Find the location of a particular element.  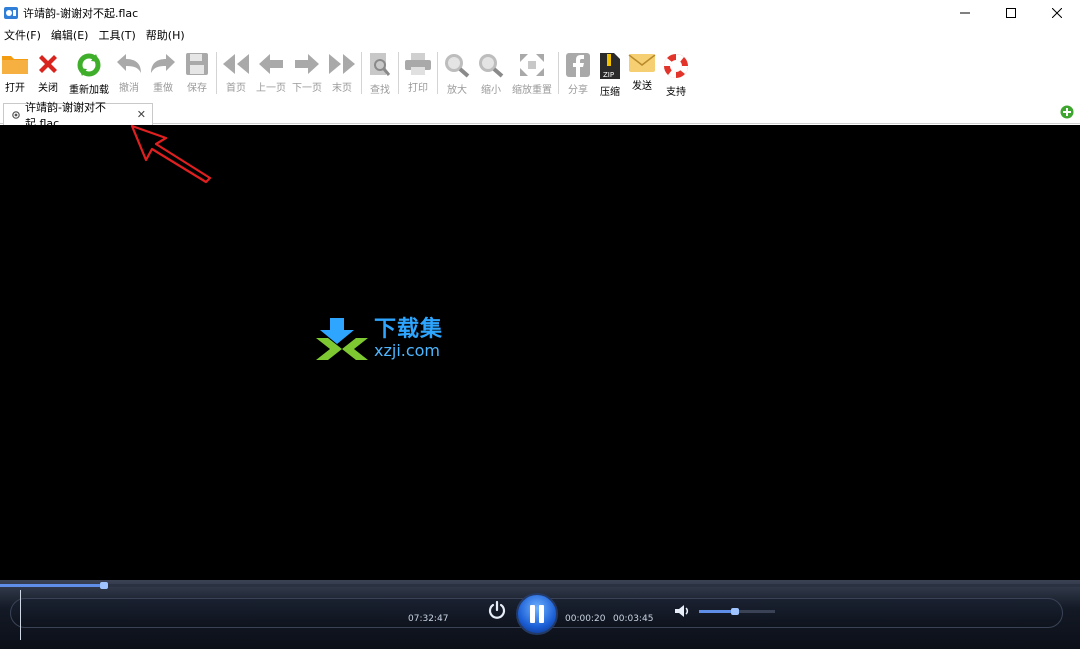

menu-file: 文件(F) is located at coordinates (23, 35).